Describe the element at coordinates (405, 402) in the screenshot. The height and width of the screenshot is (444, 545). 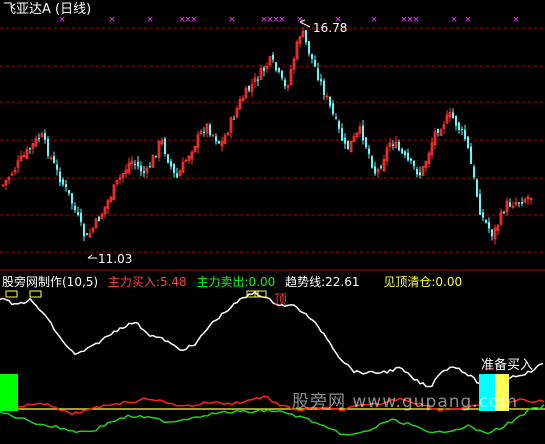
I see `watermark: 股旁网 www.gupang.com` at that location.